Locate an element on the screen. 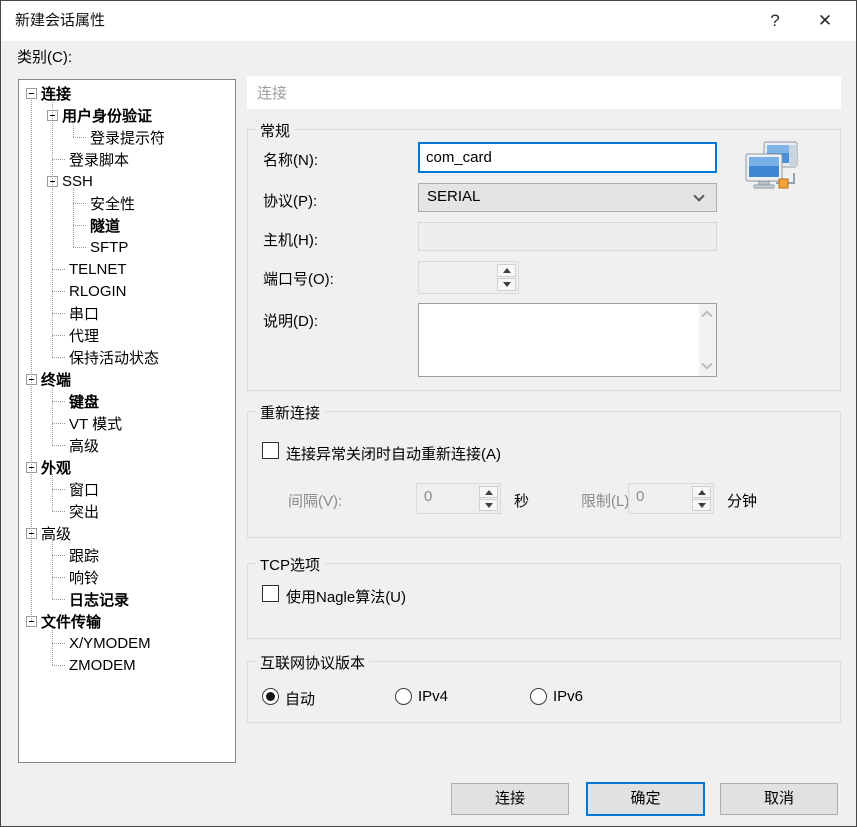  ip-version-radio-自动 is located at coordinates (270, 696).